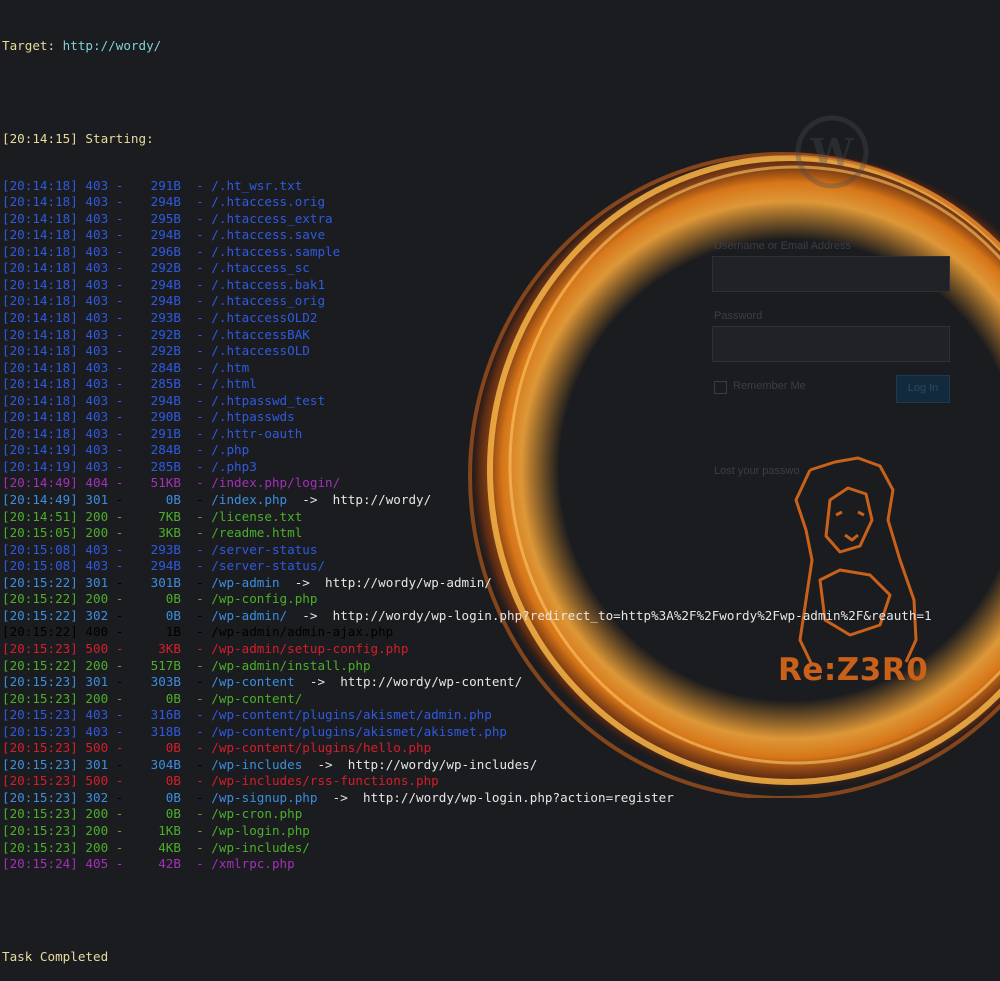 The width and height of the screenshot is (1000, 981). What do you see at coordinates (156, 830) in the screenshot?
I see `result-row: [20:15:23] 200 -1KB - /wp-login.php` at bounding box center [156, 830].